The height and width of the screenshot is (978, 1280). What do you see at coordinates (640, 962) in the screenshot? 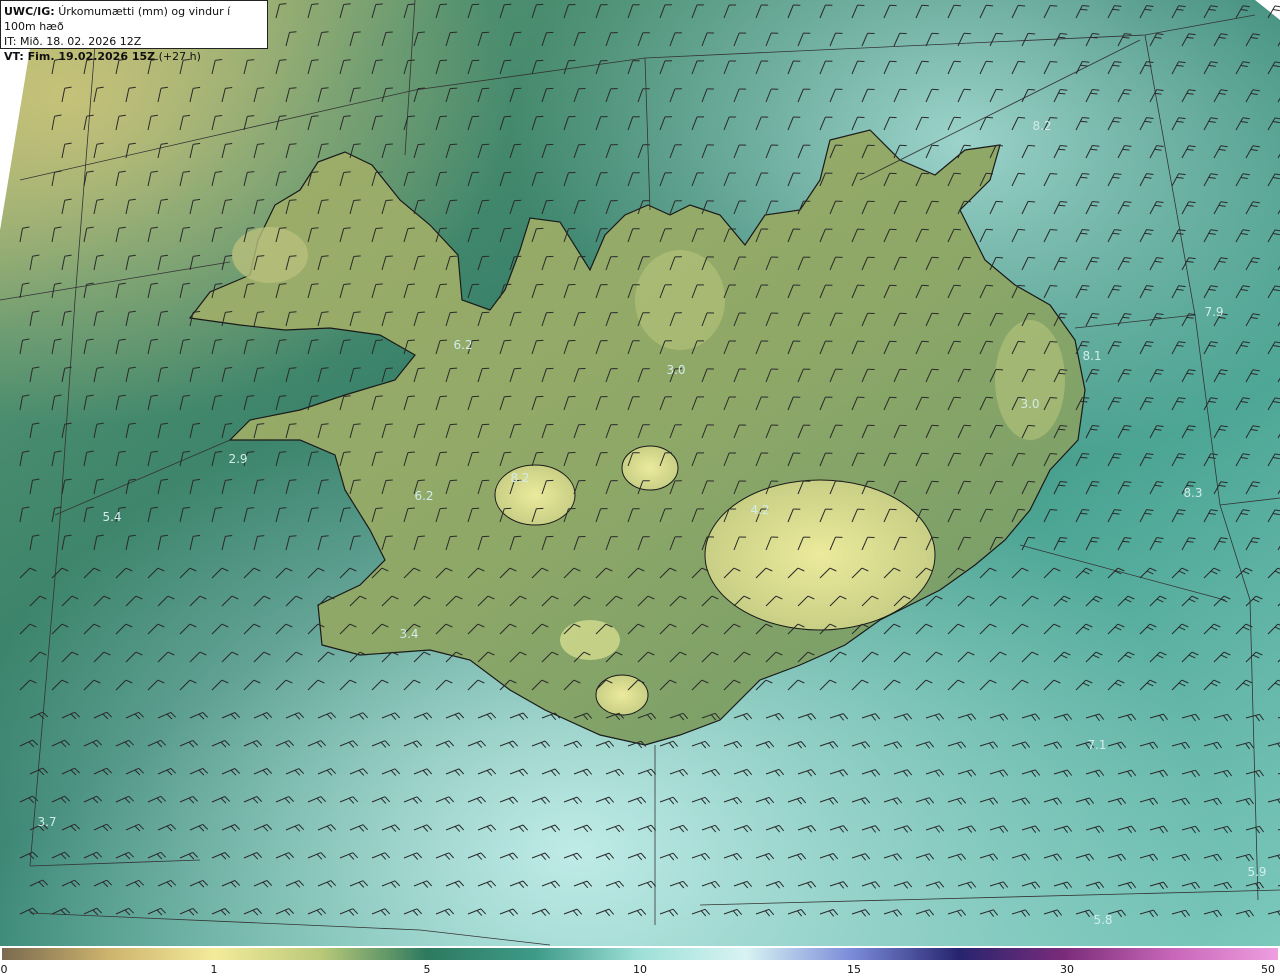
I see `colorbar: 0 1 5 10 15 30 50` at bounding box center [640, 962].